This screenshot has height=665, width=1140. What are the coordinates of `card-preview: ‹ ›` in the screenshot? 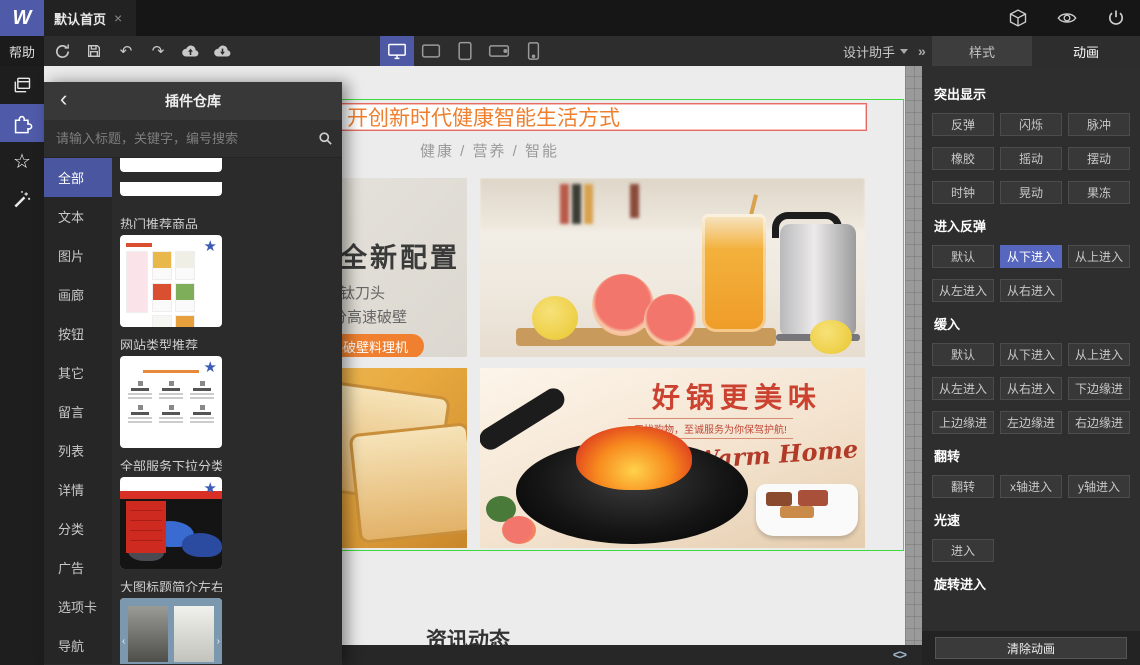 It's located at (171, 631).